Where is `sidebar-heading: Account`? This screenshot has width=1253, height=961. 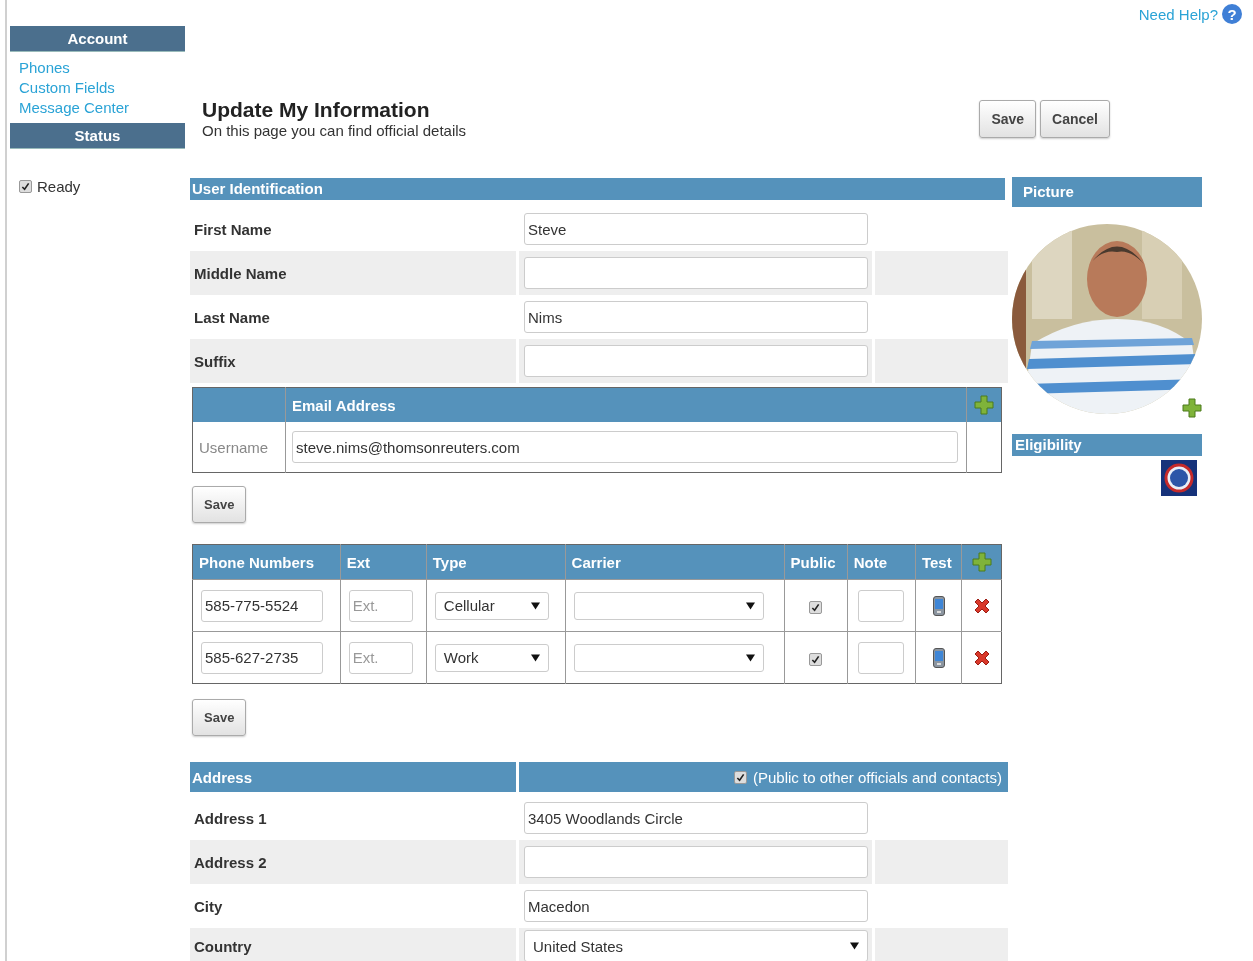
sidebar-heading: Account is located at coordinates (97, 39).